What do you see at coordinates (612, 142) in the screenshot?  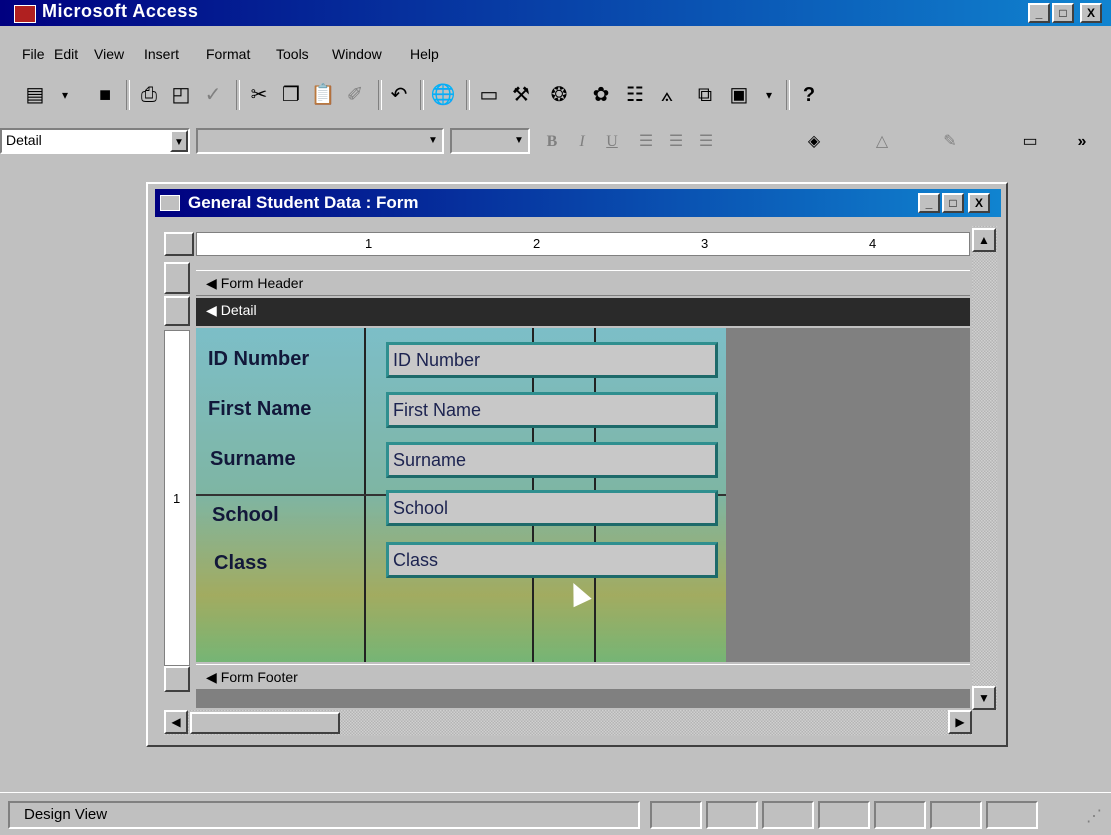 I see `underline-icon: U` at bounding box center [612, 142].